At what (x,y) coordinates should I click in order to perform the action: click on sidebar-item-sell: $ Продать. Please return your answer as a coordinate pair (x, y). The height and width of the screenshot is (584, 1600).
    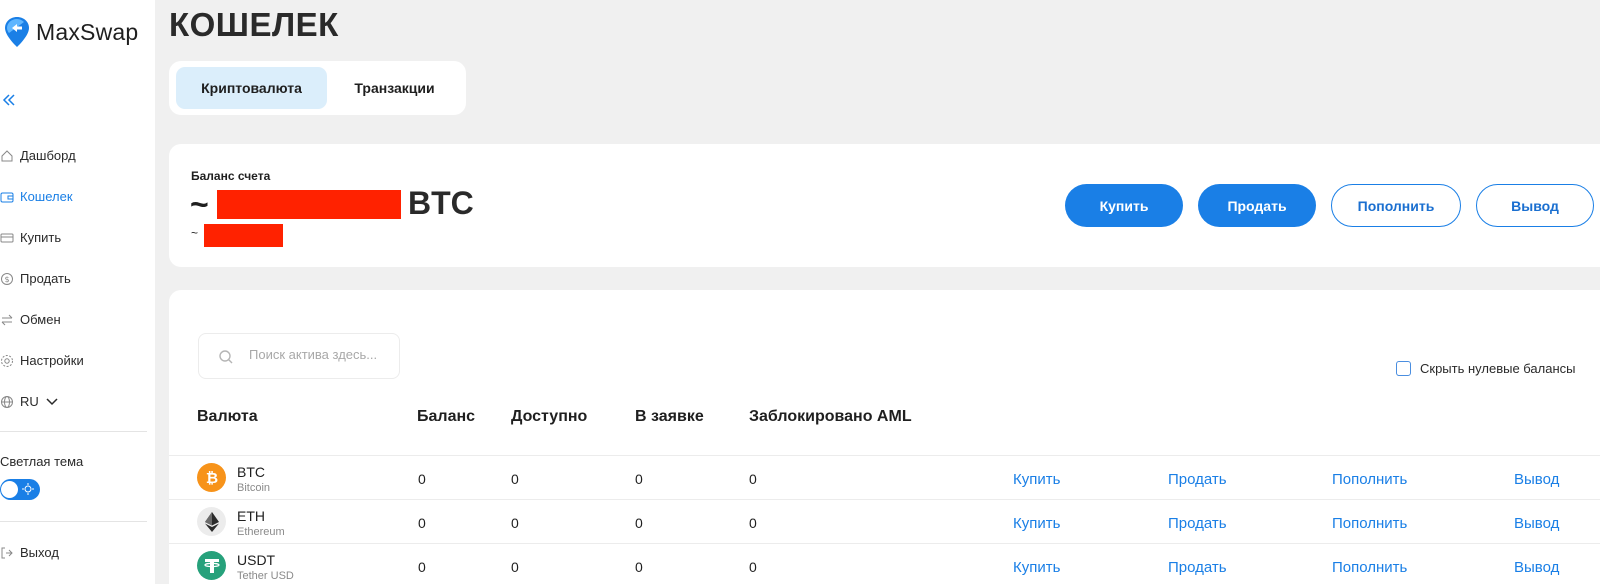
    Looking at the image, I should click on (75, 278).